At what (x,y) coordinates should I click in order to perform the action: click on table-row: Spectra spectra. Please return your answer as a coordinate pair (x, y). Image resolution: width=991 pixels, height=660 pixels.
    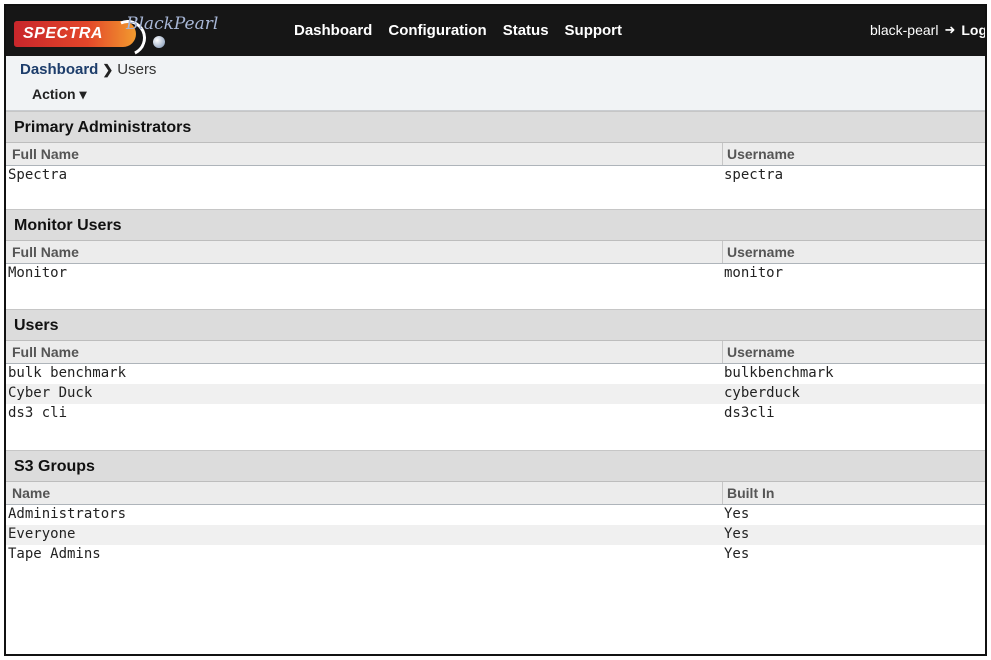
    Looking at the image, I should click on (495, 176).